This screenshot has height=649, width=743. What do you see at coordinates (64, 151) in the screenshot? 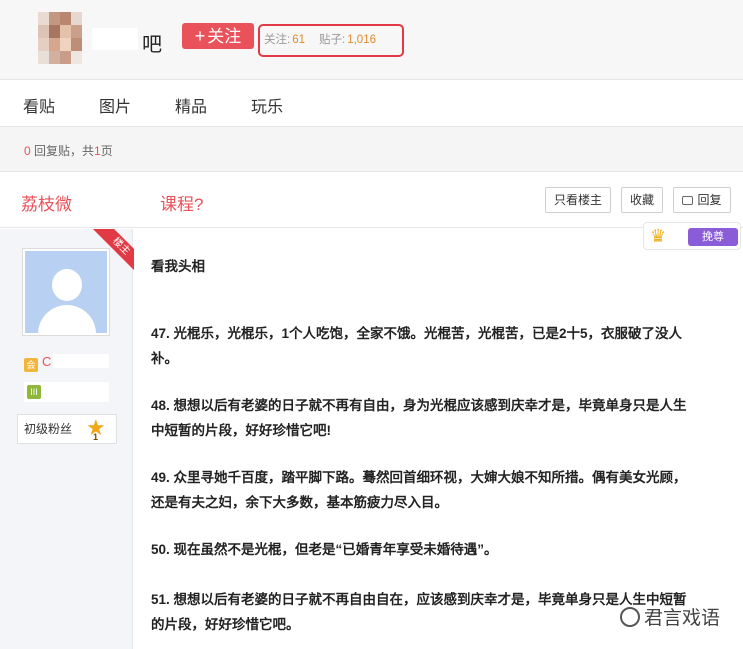
I see `reply-text: 回复贴，共` at bounding box center [64, 151].